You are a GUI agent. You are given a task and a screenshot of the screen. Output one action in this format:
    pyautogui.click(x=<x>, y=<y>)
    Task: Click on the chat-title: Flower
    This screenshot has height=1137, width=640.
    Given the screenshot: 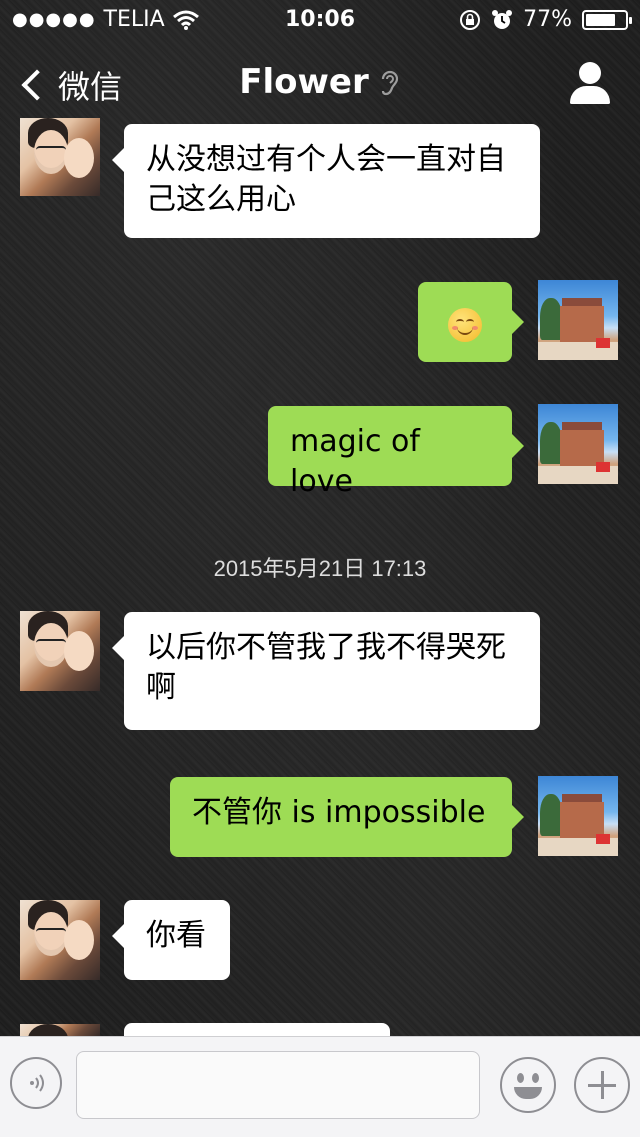 What is the action you would take?
    pyautogui.click(x=320, y=82)
    